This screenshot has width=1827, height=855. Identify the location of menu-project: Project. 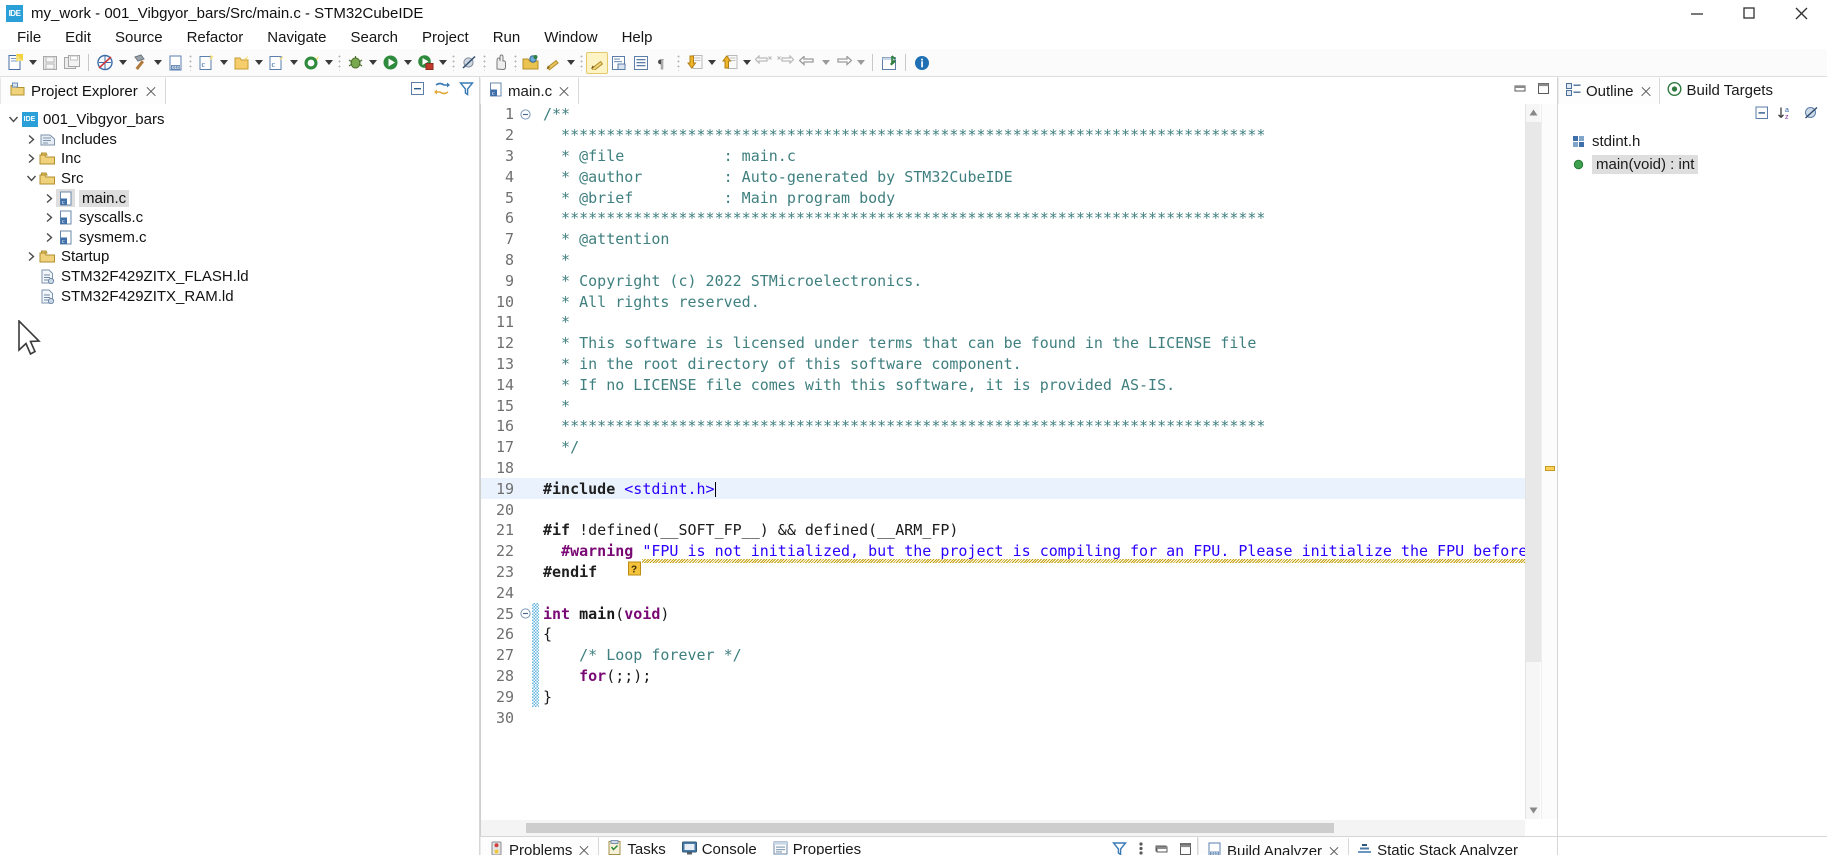
(445, 37).